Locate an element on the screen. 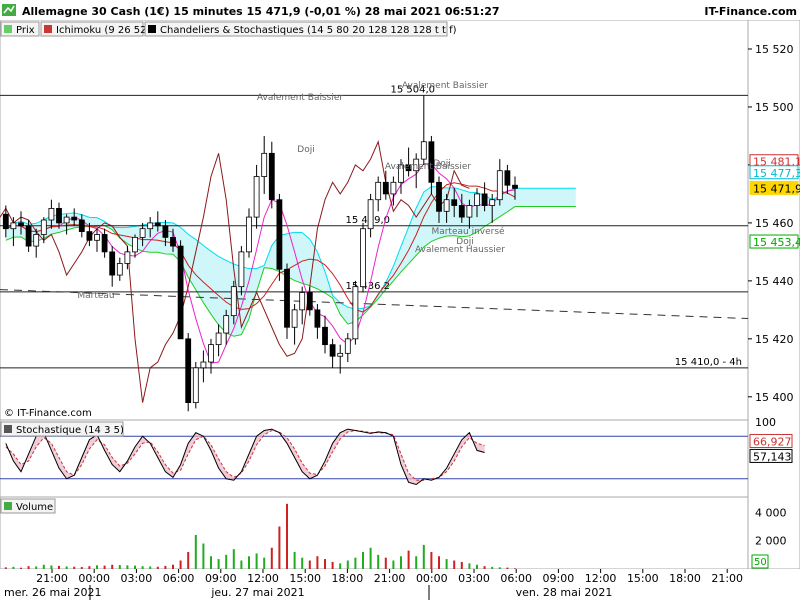 The width and height of the screenshot is (800, 600). volume-swatch-icon is located at coordinates (8, 506).